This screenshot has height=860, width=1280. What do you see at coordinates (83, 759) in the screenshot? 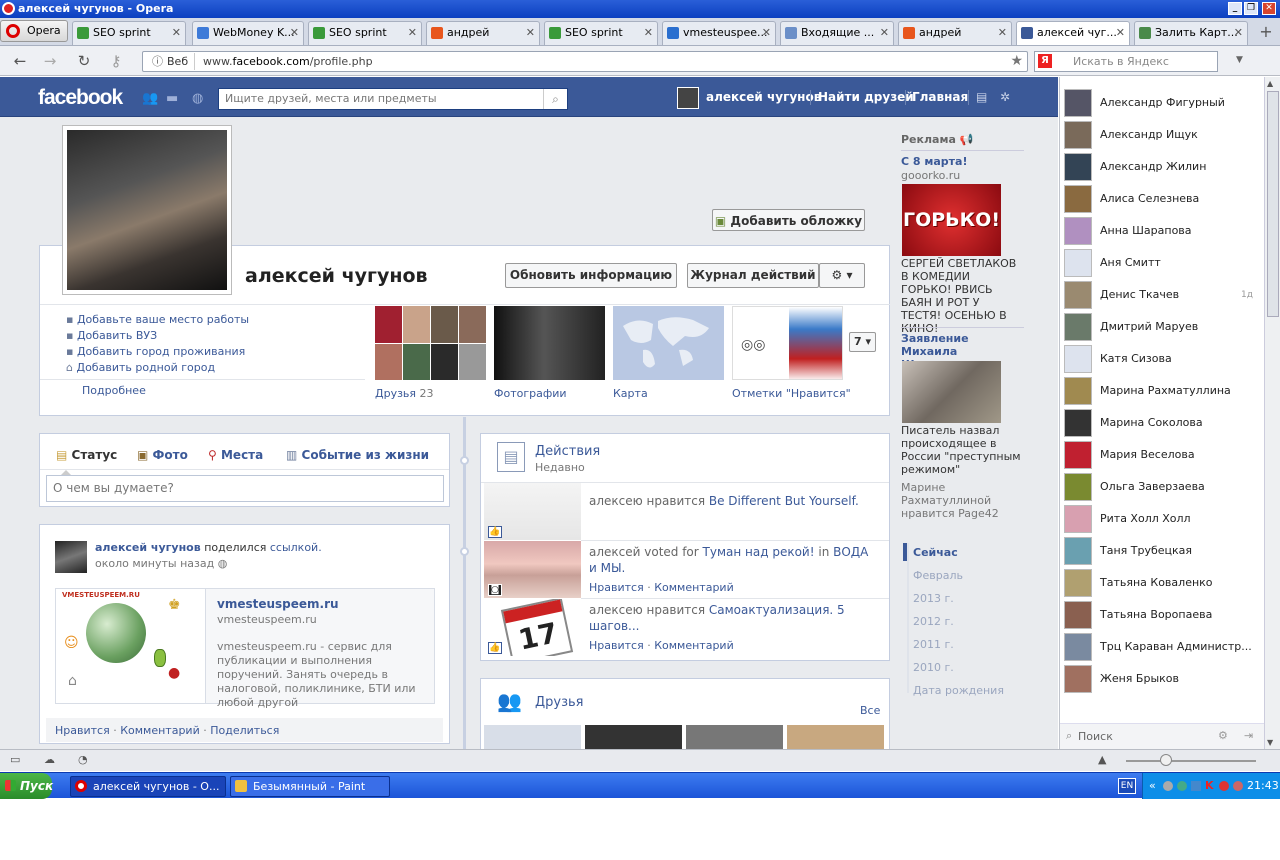
I see `turbo-icon: ◔` at bounding box center [83, 759].